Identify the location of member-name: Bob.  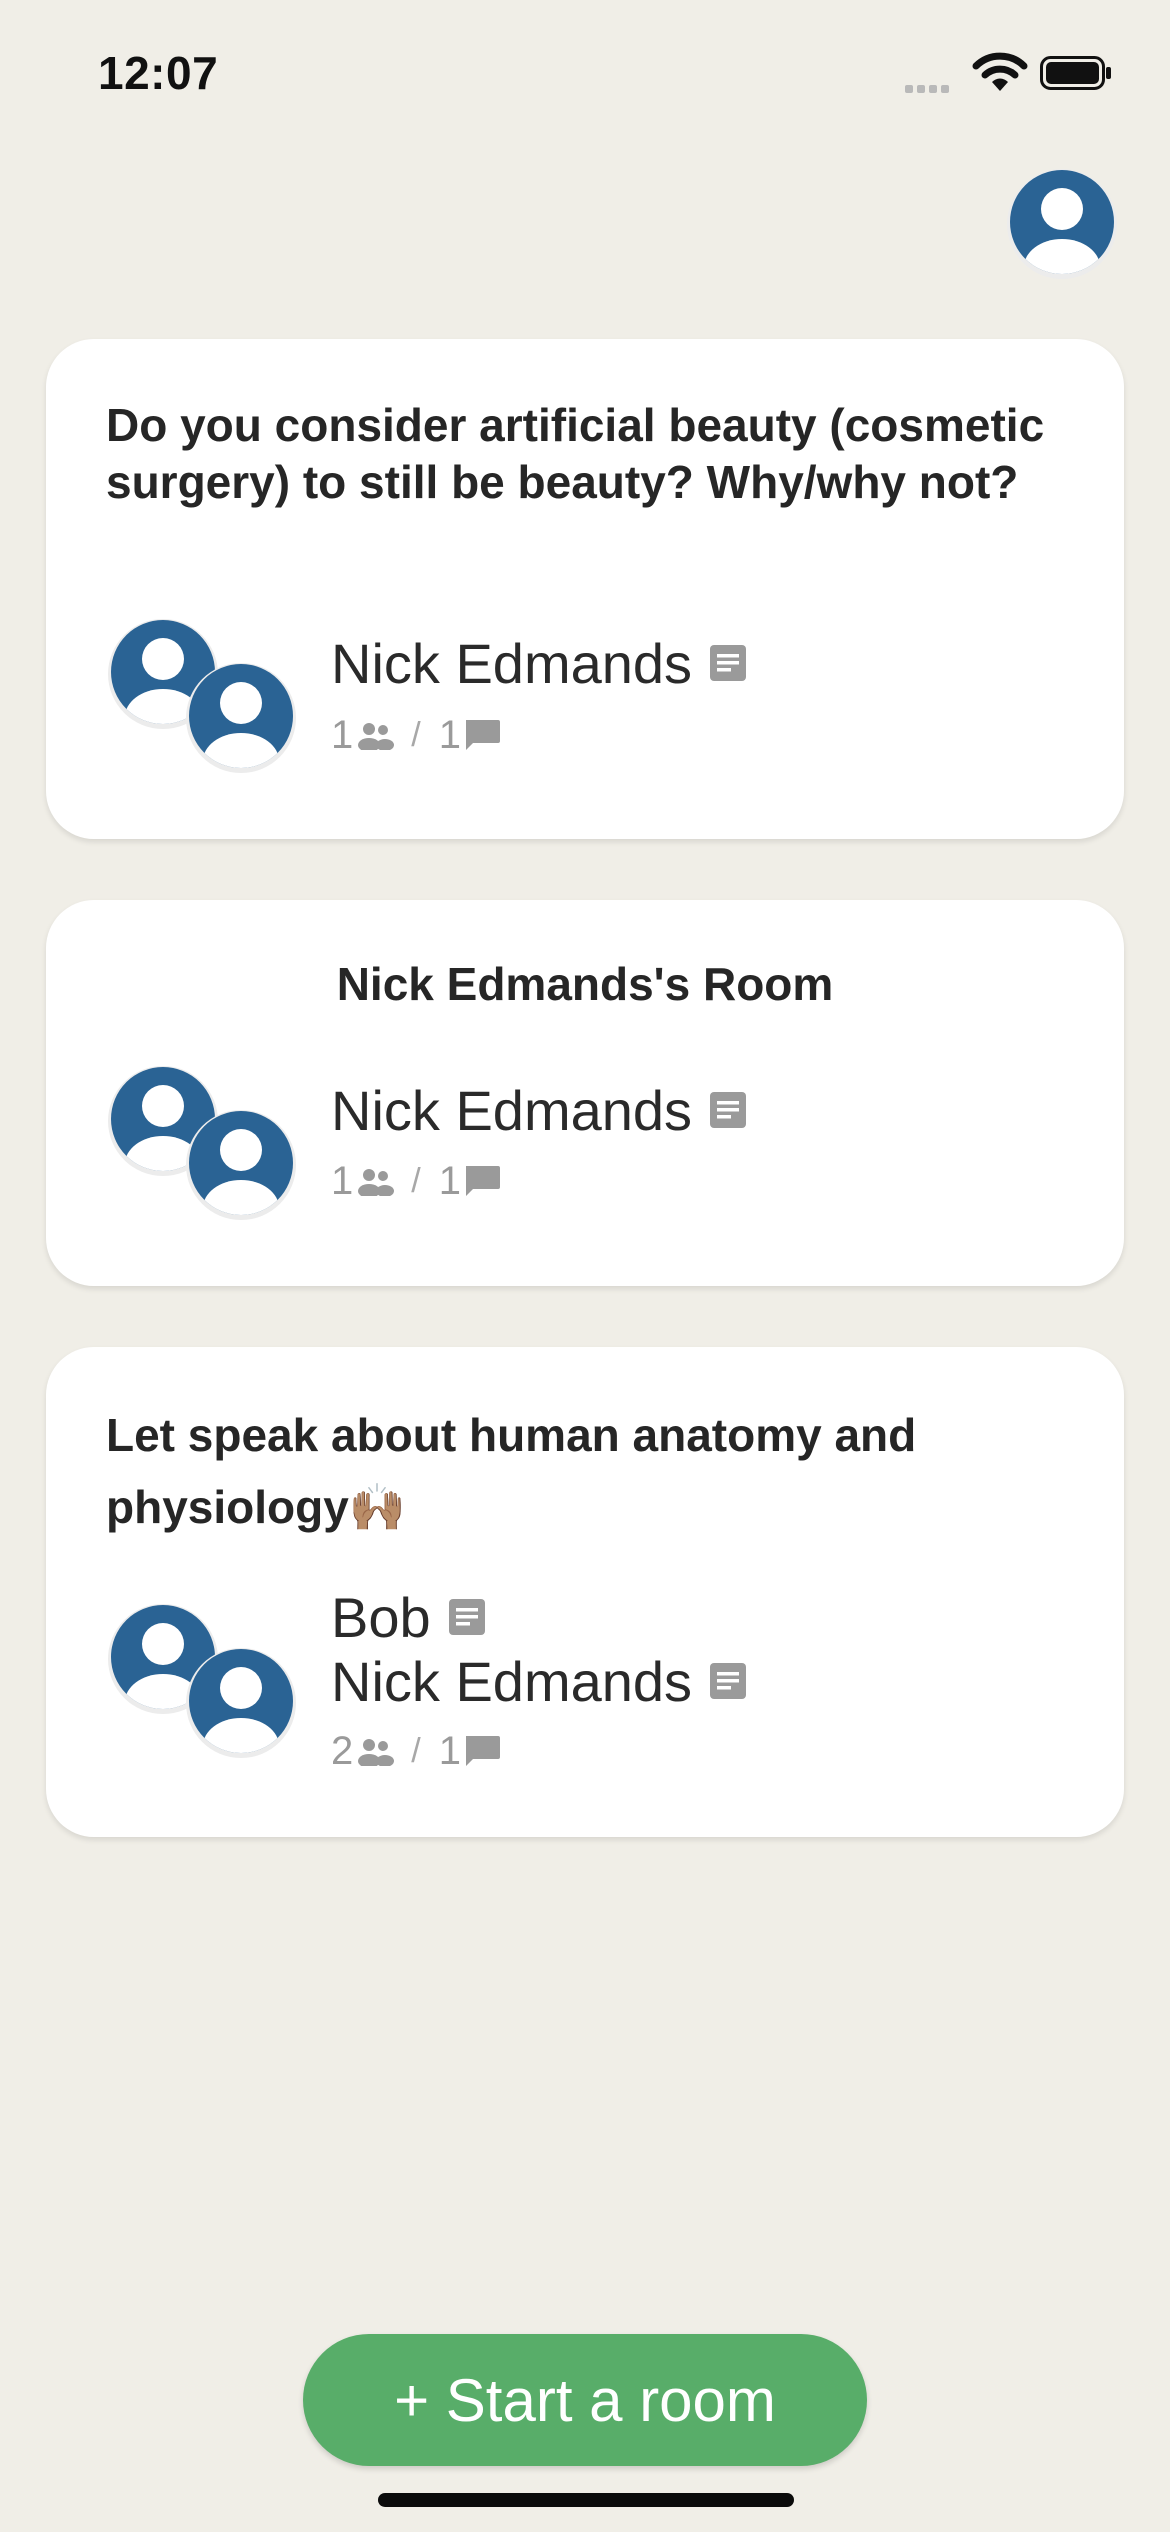
(381, 1617).